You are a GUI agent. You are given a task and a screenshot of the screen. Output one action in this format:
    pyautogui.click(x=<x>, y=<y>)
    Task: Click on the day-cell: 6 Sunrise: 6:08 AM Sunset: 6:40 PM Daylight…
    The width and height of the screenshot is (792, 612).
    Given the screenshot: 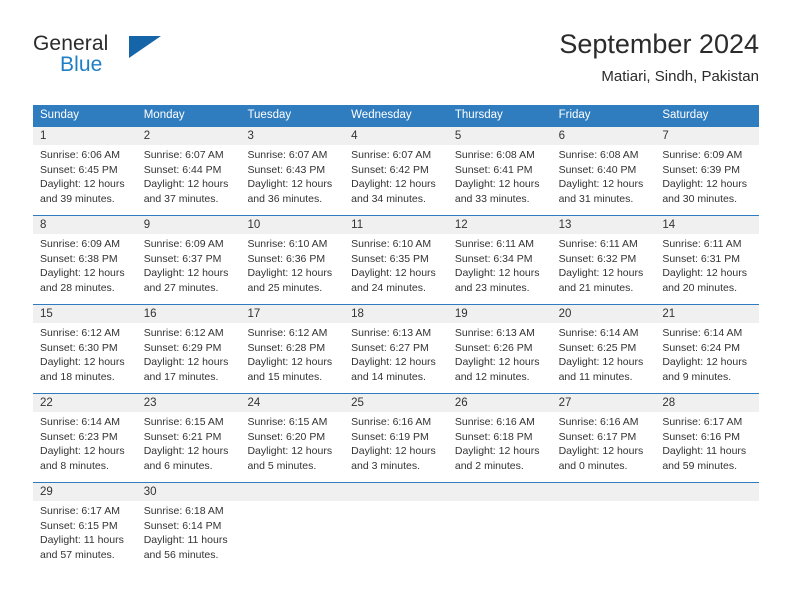 What is the action you would take?
    pyautogui.click(x=604, y=171)
    